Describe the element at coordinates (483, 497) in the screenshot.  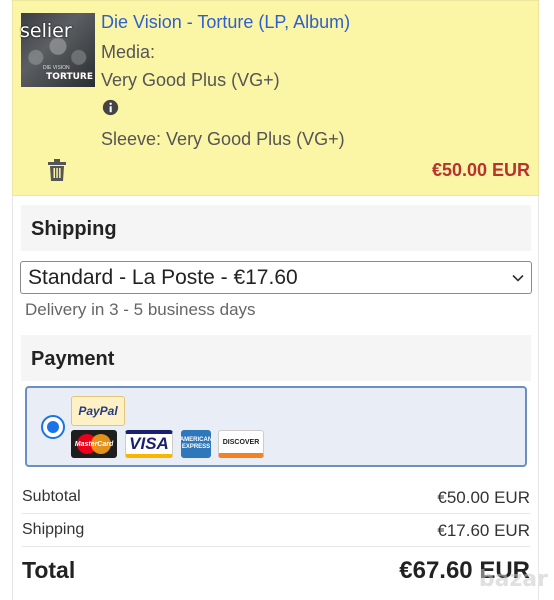
I see `subtotal-value: €50.00 EUR` at that location.